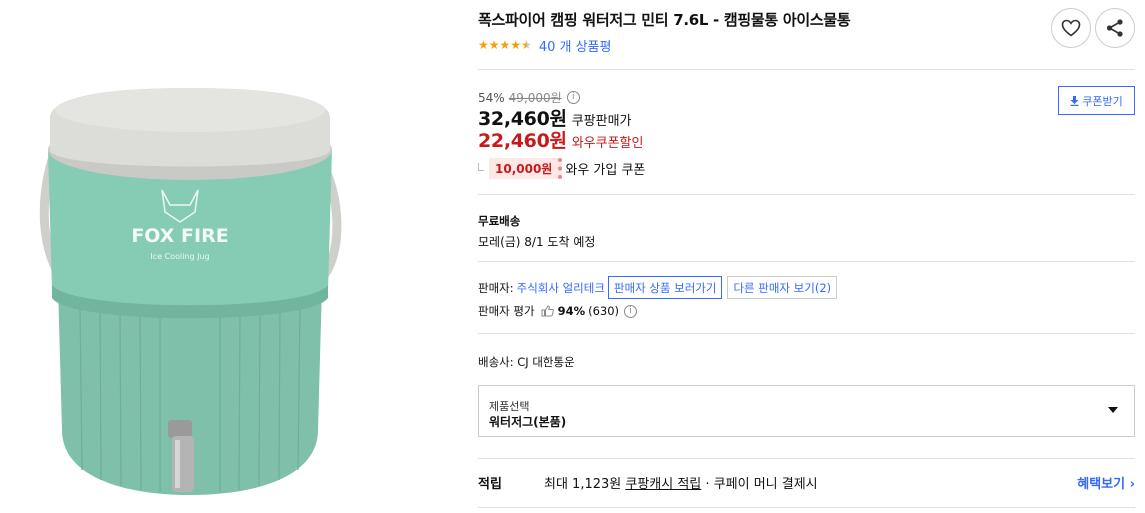 The height and width of the screenshot is (513, 1145). I want to click on wishlist-button, so click(1071, 28).